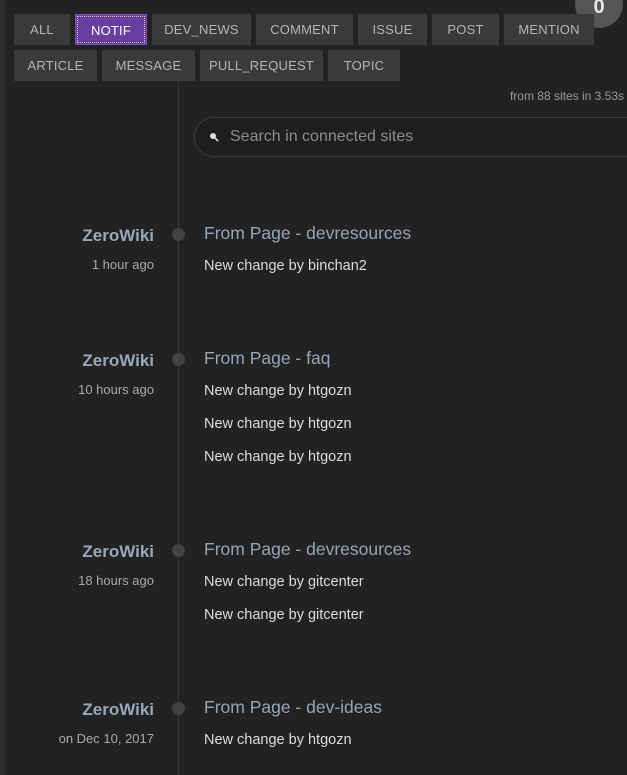 The height and width of the screenshot is (775, 627). Describe the element at coordinates (304, 29) in the screenshot. I see `filter-button-comment: COMMENT` at that location.